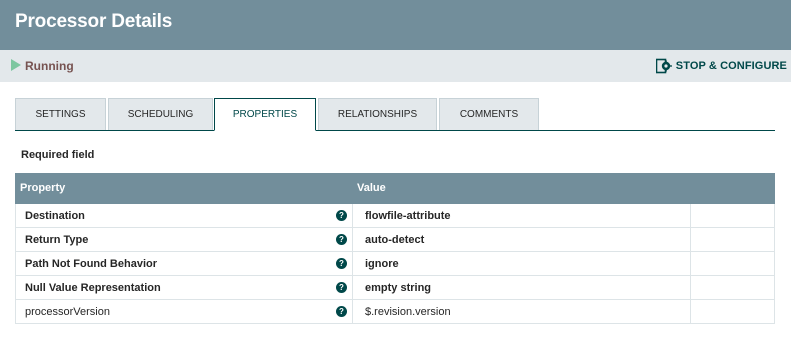 The image size is (791, 353). Describe the element at coordinates (398, 288) in the screenshot. I see `property-value: empty string` at that location.